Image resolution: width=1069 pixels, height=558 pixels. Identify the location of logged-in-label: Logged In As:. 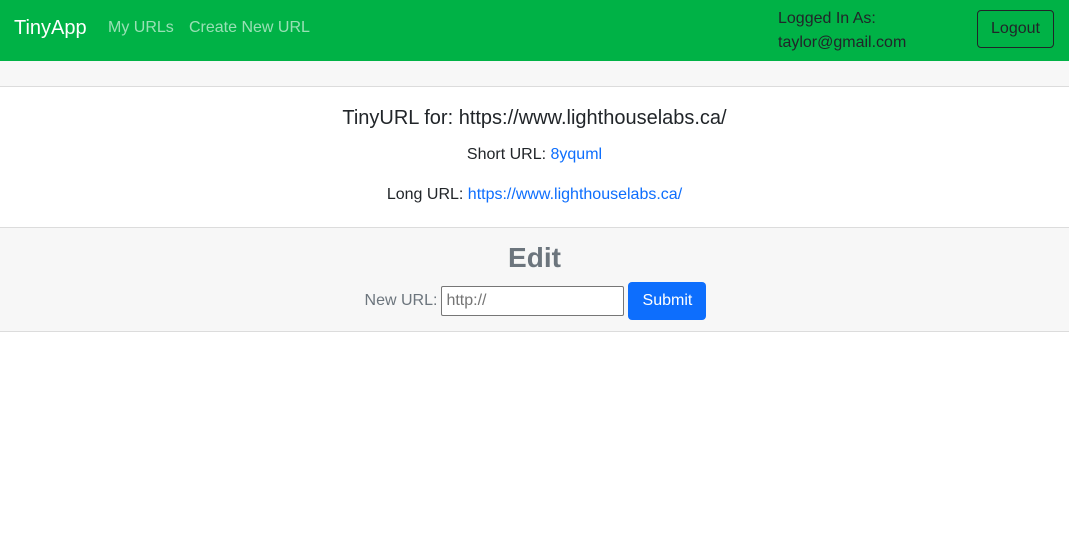
(827, 18).